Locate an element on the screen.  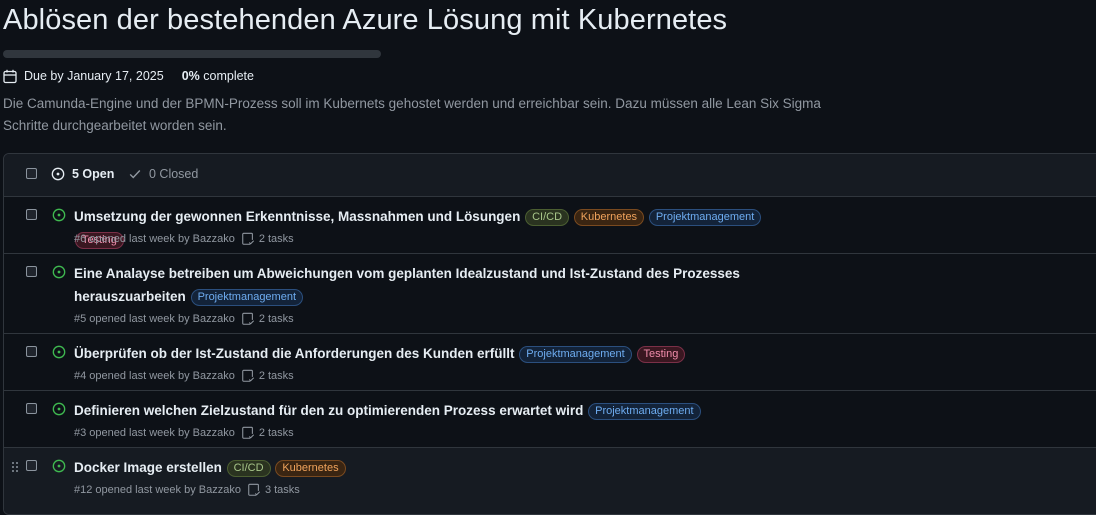
check-icon is located at coordinates (135, 174).